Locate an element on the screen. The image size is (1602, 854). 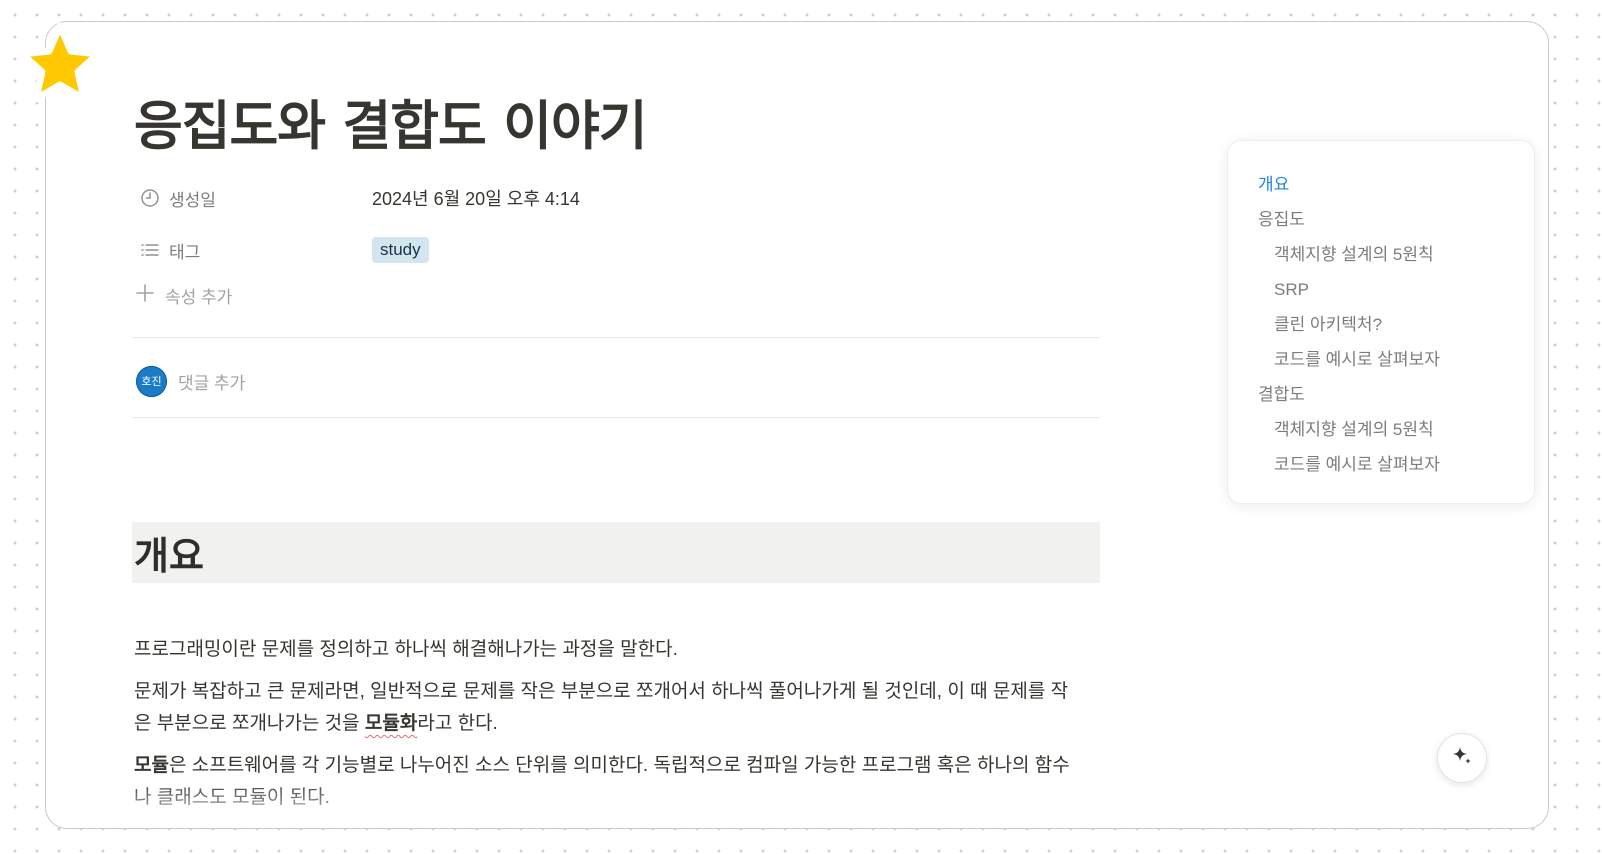
paragraph: 프로그래밍이란 문제를 정의하고 하나씩 해결해나가는 과정을 말한다. is located at coordinates (406, 649).